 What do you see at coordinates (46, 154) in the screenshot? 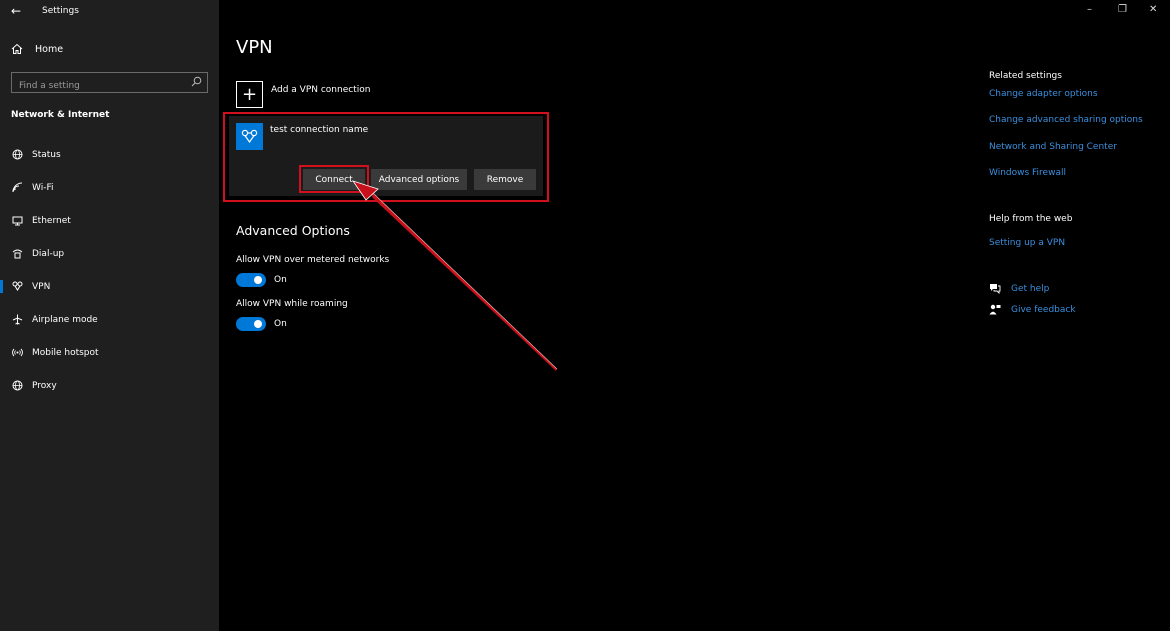
I see `sidebar-item-label: Status` at bounding box center [46, 154].